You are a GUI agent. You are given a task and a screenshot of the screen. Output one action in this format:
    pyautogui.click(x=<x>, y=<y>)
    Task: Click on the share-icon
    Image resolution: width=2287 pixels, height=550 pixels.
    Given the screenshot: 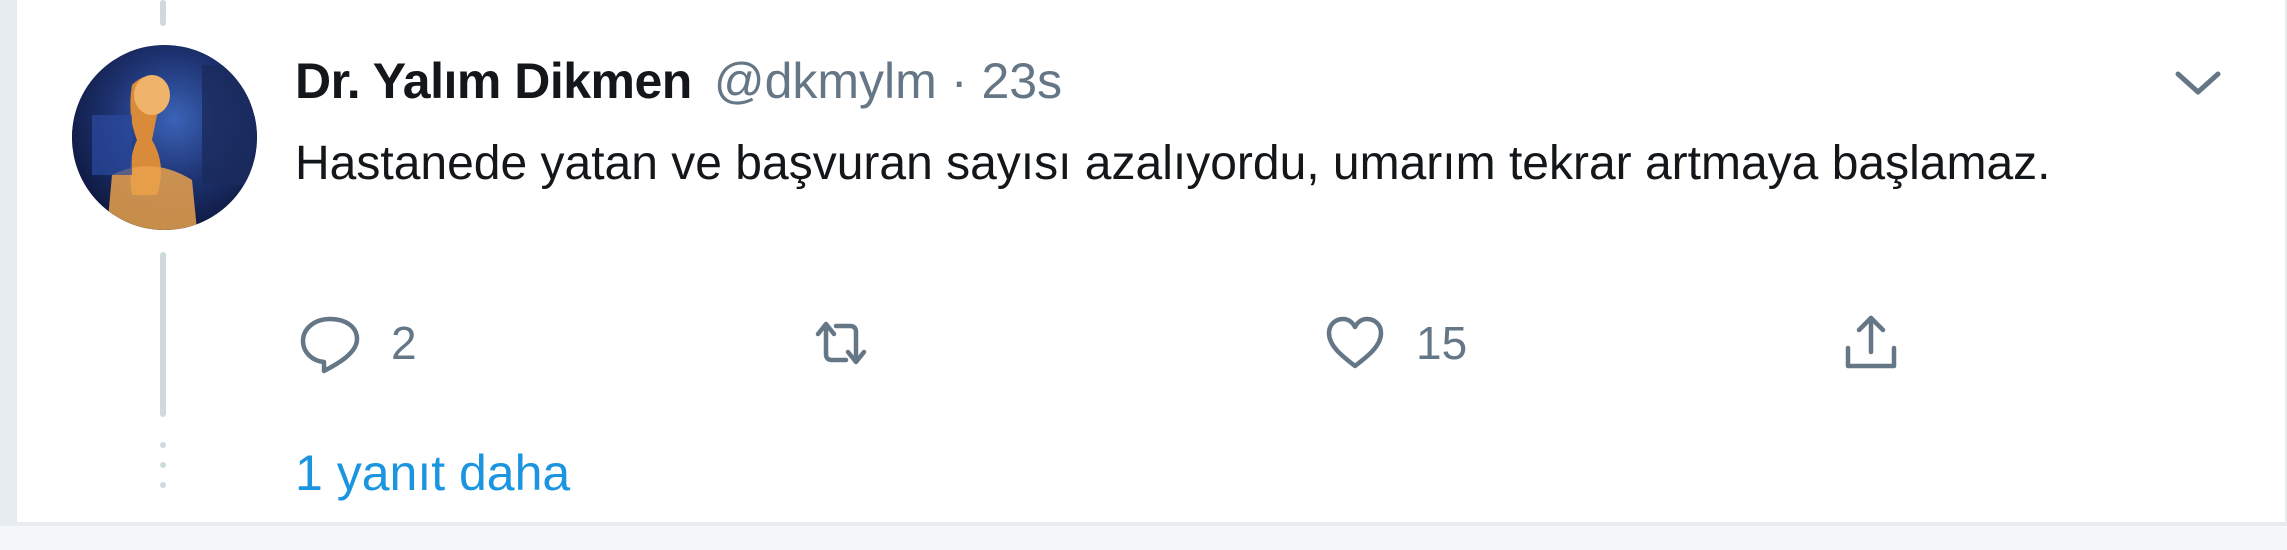 What is the action you would take?
    pyautogui.click(x=1871, y=343)
    